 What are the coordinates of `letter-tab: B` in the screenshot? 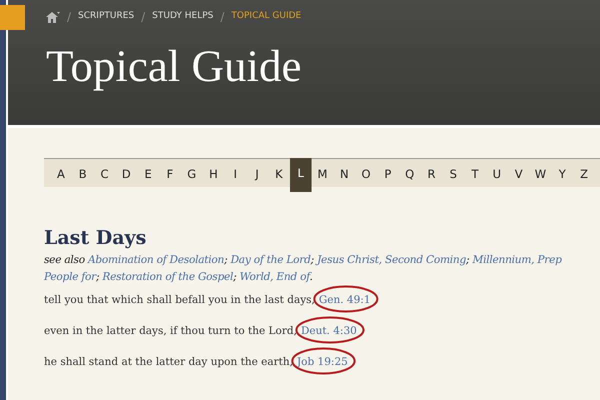 It's located at (83, 173).